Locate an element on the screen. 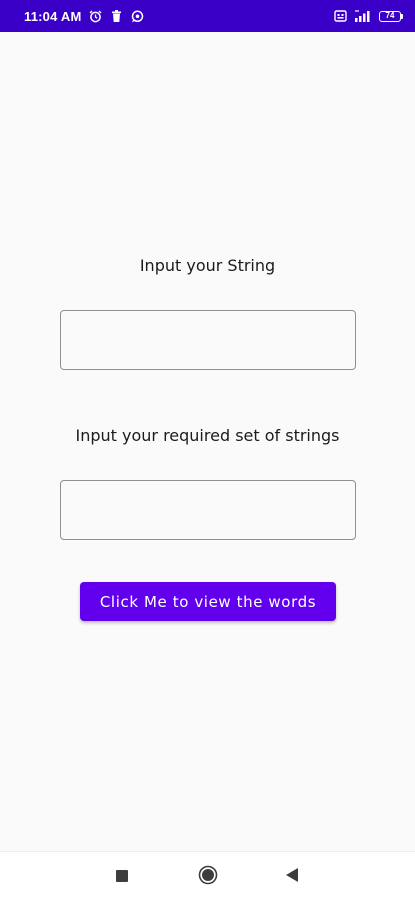 The height and width of the screenshot is (900, 415). recents-icon is located at coordinates (122, 876).